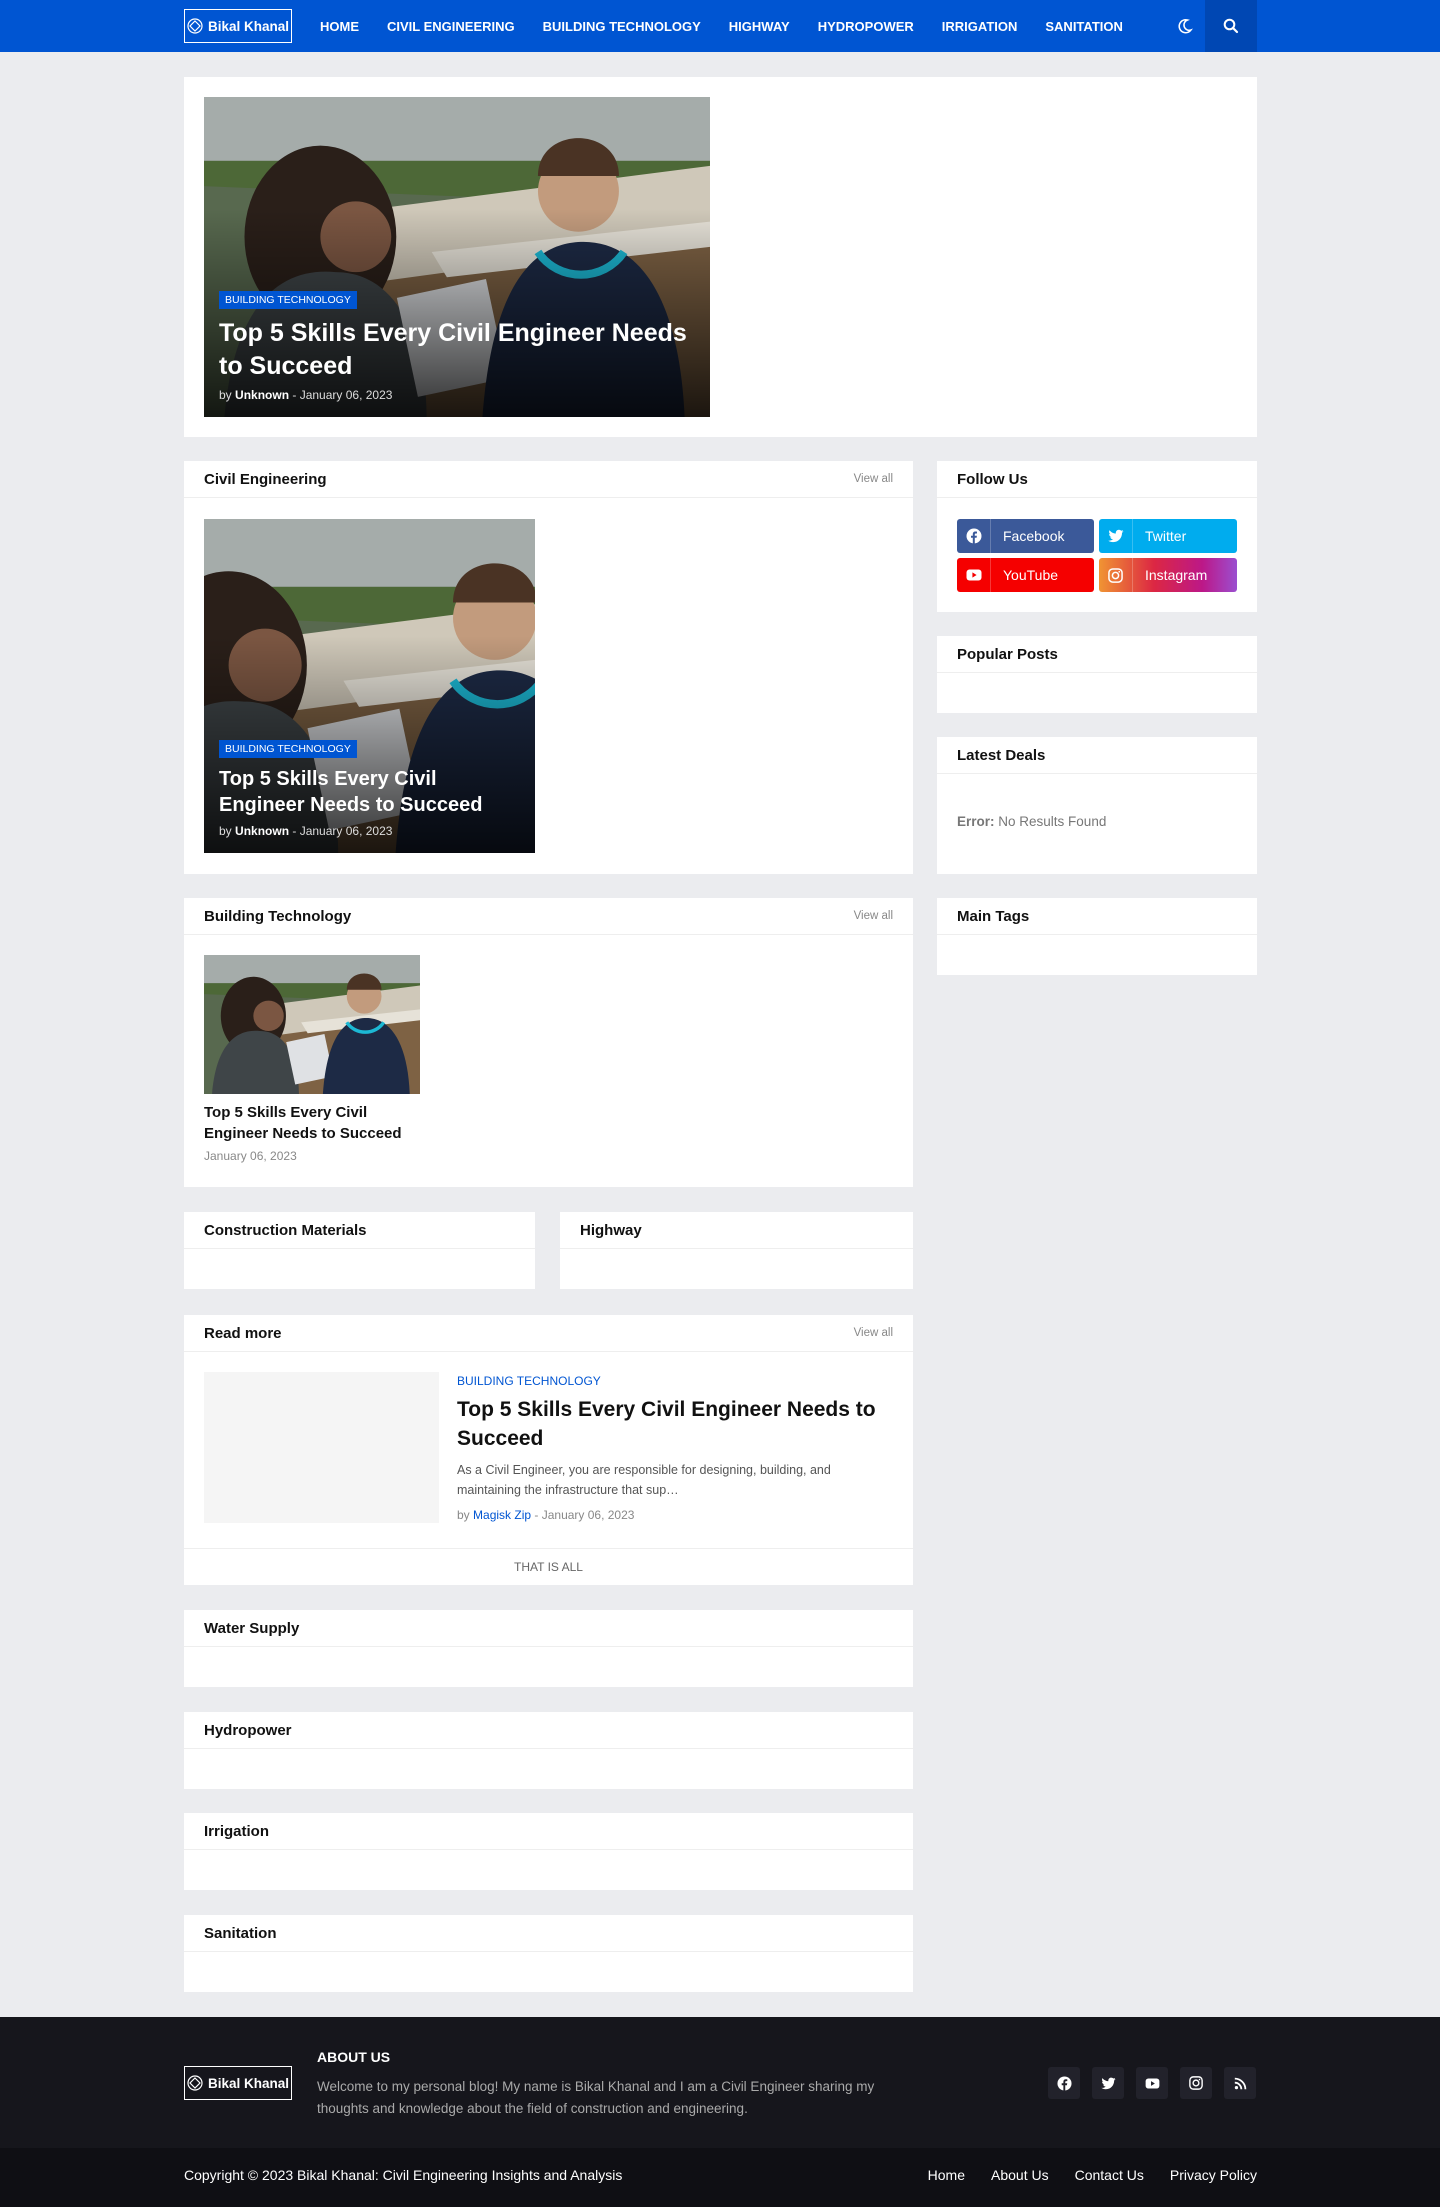 The width and height of the screenshot is (1440, 2207). I want to click on facebook-button: Facebook, so click(1025, 536).